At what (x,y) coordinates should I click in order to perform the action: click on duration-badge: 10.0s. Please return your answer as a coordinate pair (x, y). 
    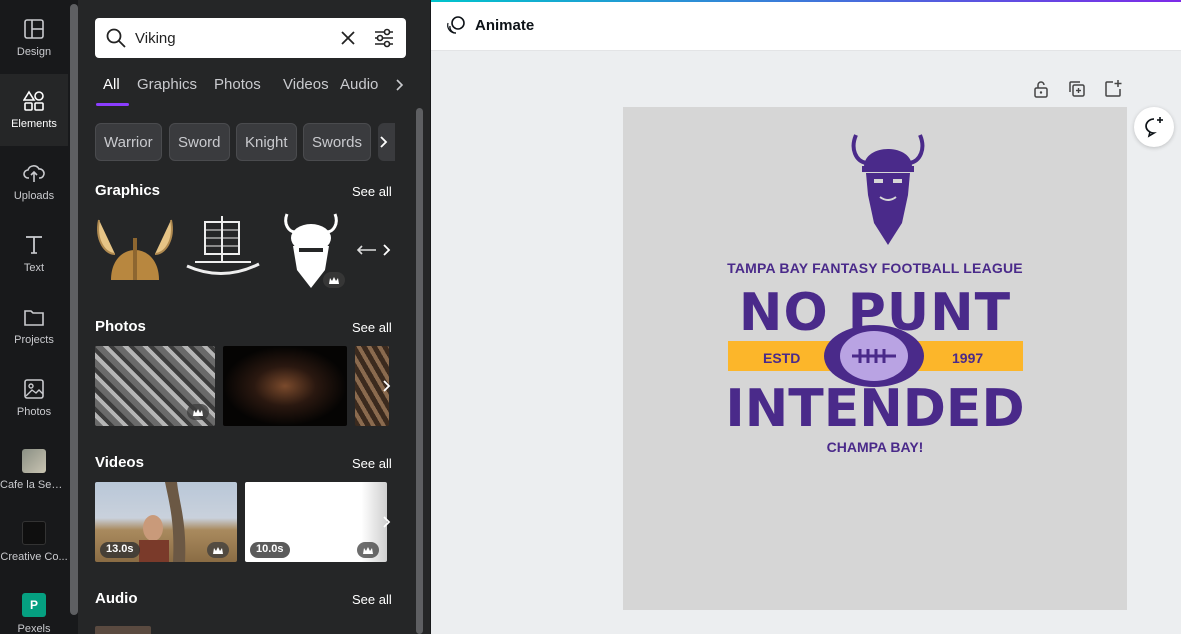
    Looking at the image, I should click on (270, 550).